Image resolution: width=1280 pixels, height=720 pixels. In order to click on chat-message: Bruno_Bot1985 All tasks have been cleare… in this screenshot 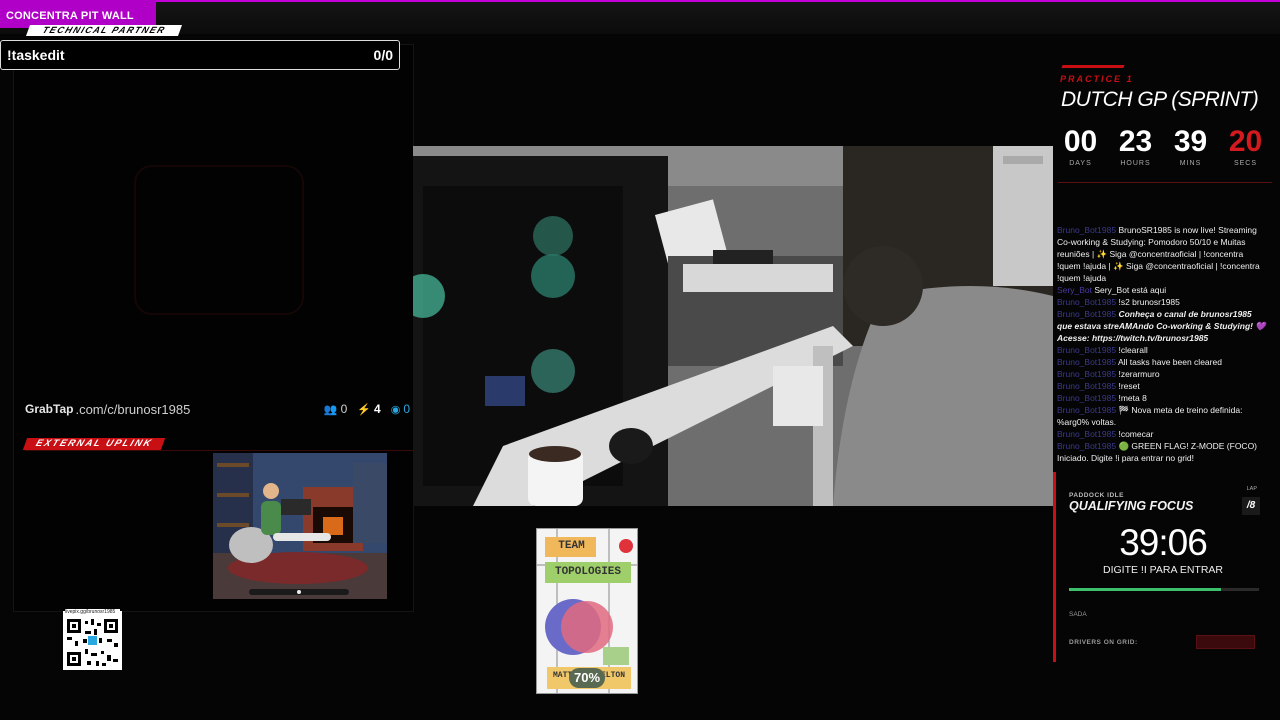, I will do `click(1163, 362)`.